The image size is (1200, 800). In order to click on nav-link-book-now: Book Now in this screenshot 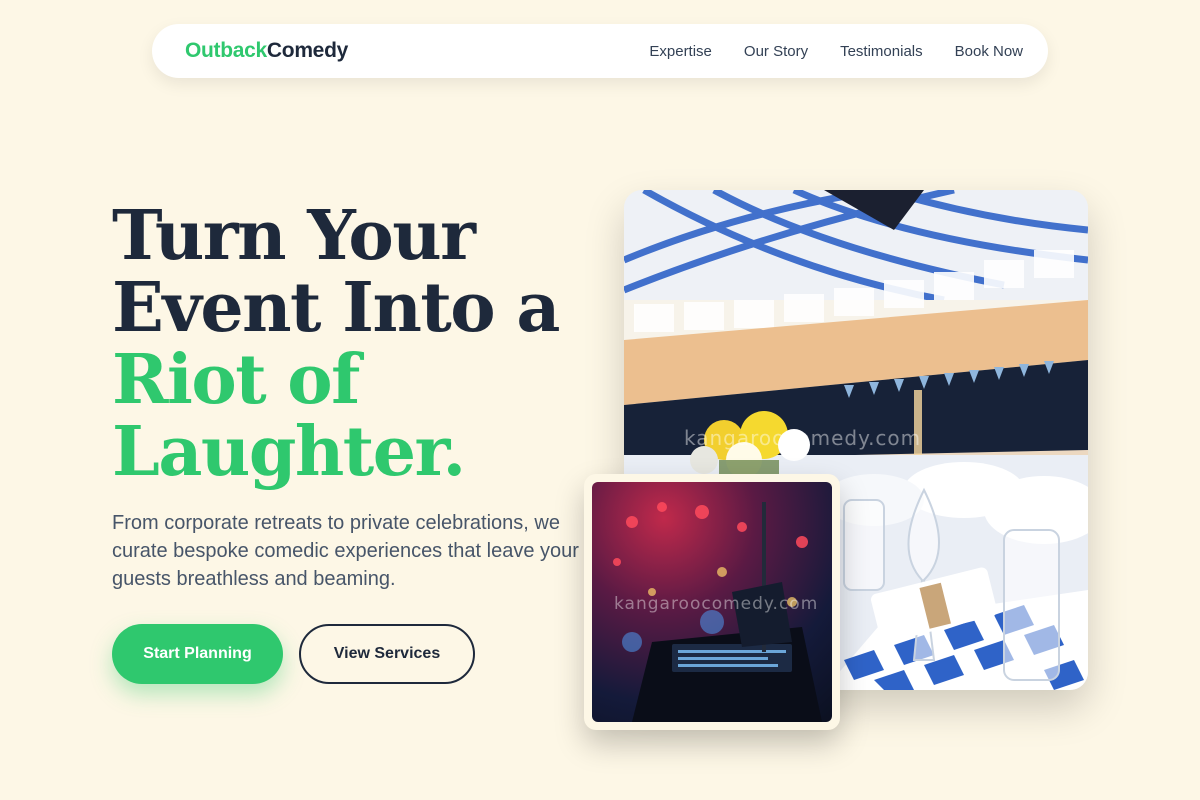, I will do `click(989, 51)`.